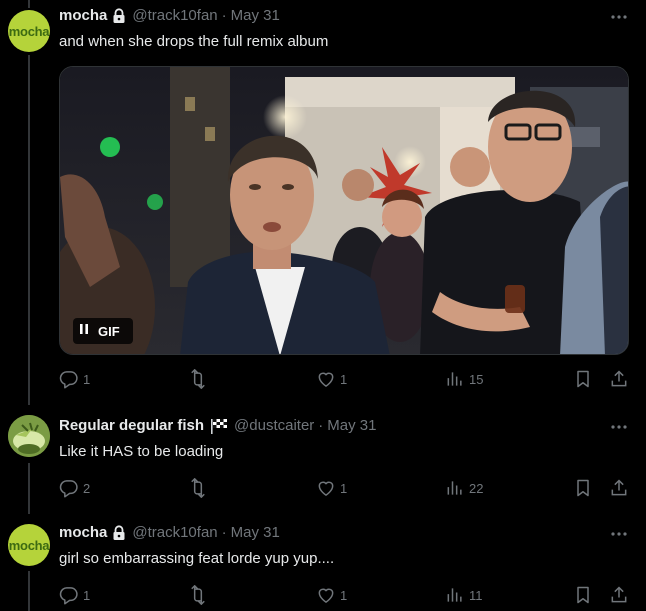  I want to click on views-count: 22, so click(476, 488).